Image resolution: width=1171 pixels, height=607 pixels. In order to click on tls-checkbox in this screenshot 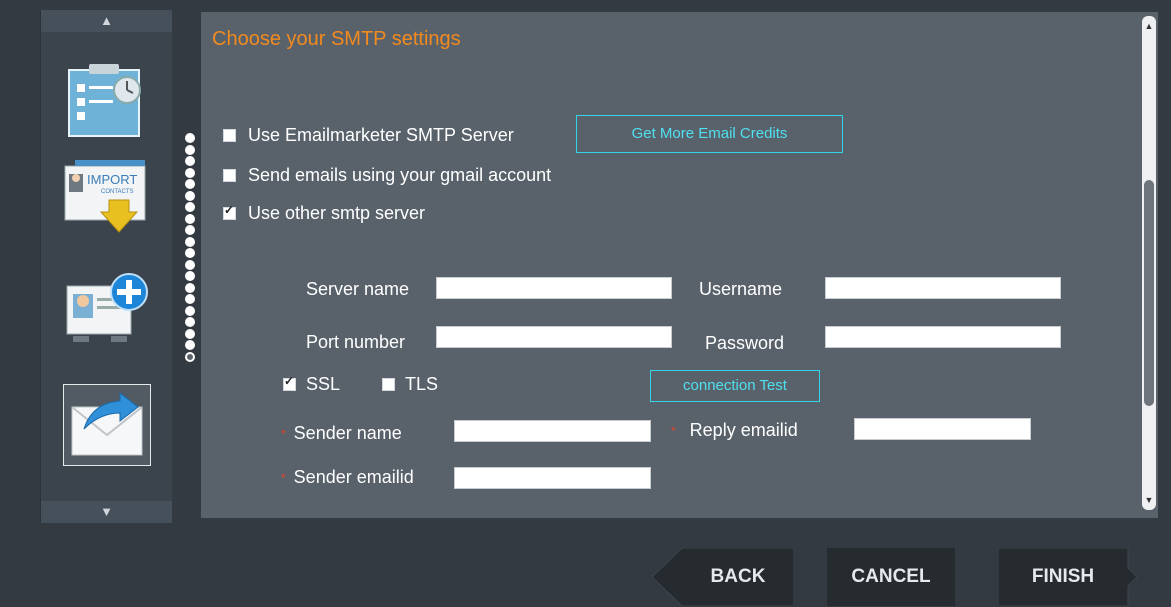, I will do `click(388, 384)`.